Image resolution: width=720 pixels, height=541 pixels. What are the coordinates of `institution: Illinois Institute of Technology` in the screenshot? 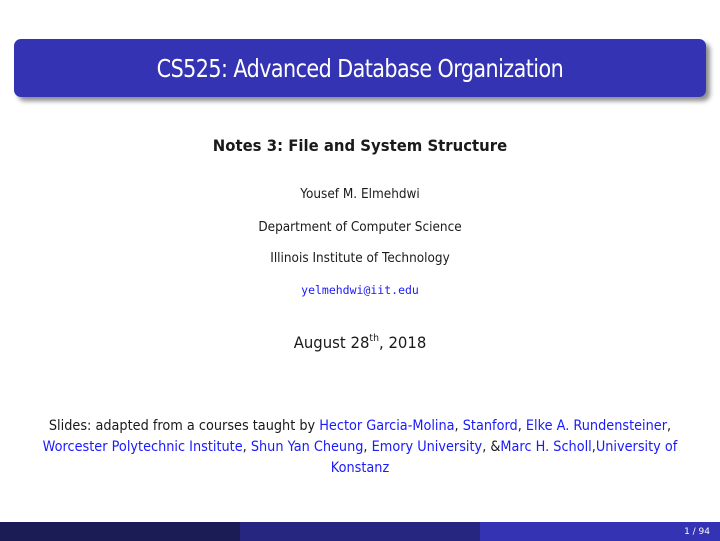 It's located at (360, 258).